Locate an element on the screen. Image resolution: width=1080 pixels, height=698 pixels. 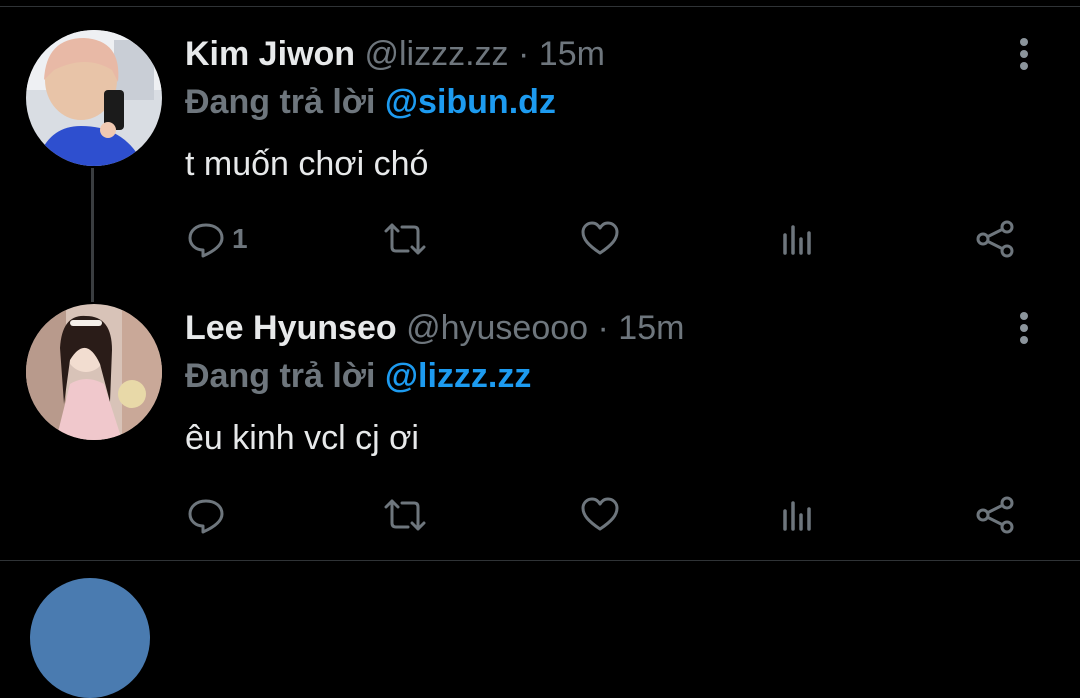
next-tweet-avatar-peek is located at coordinates (90, 638).